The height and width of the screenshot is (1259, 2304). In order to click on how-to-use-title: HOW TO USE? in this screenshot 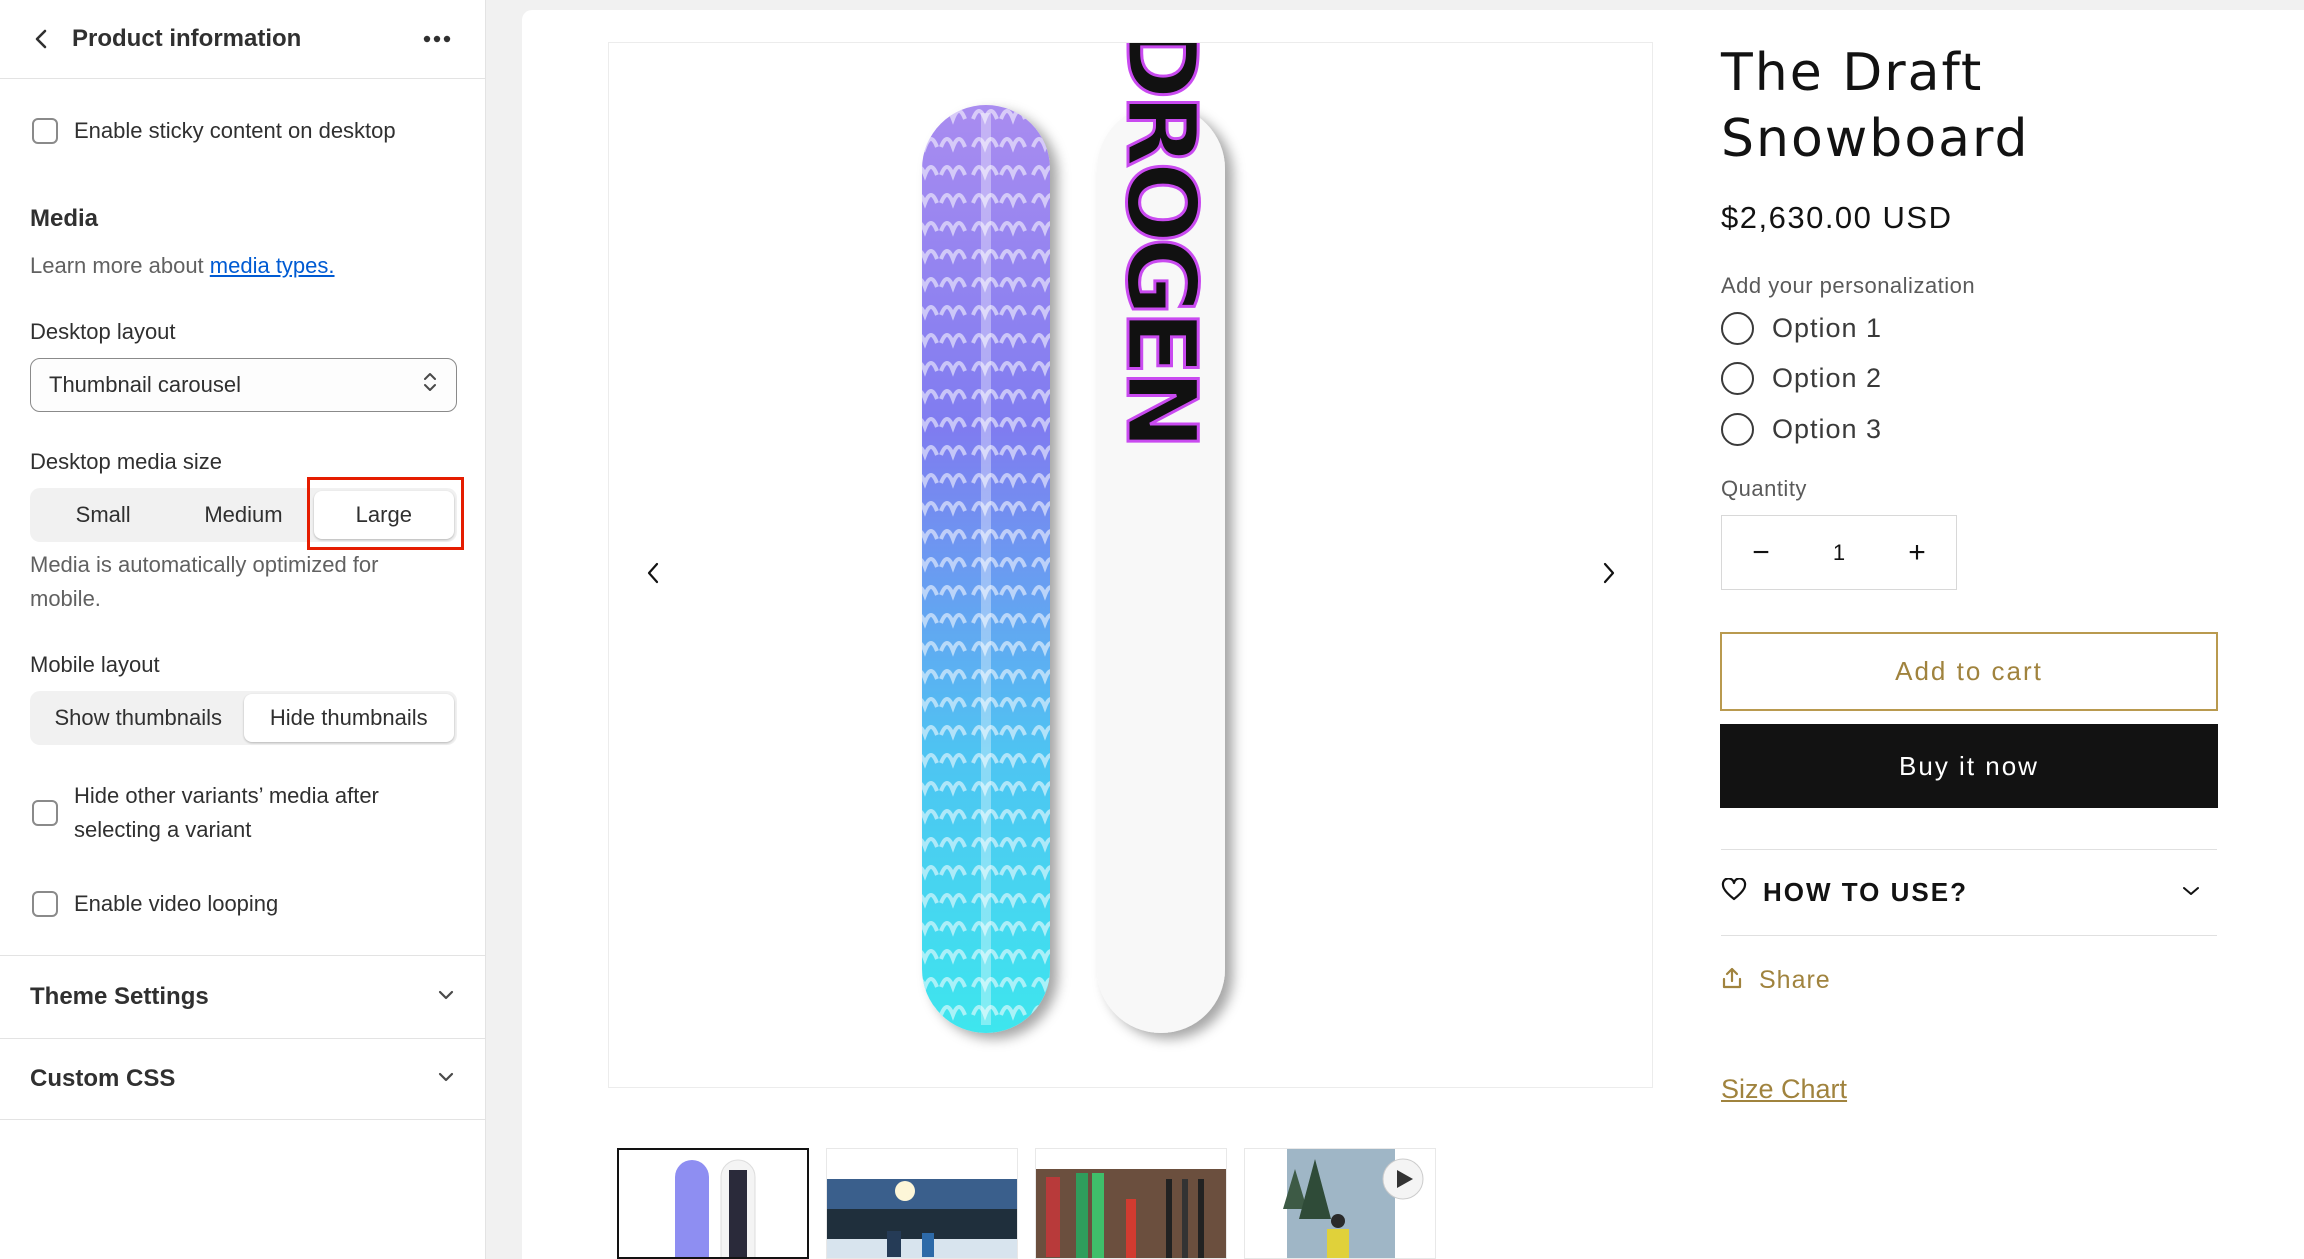, I will do `click(1865, 892)`.